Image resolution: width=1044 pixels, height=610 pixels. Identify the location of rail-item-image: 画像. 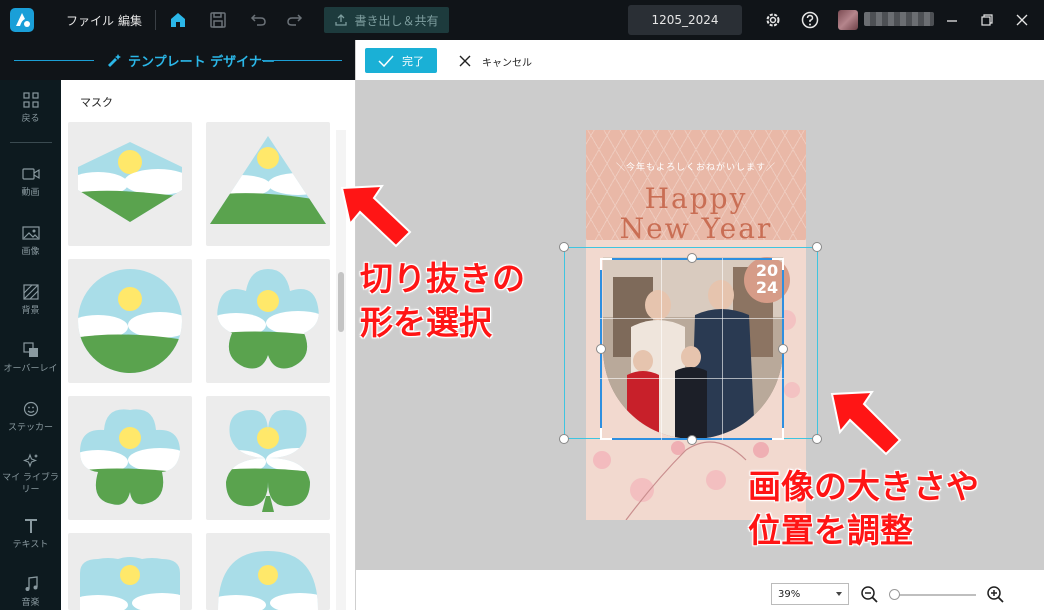
(30, 241).